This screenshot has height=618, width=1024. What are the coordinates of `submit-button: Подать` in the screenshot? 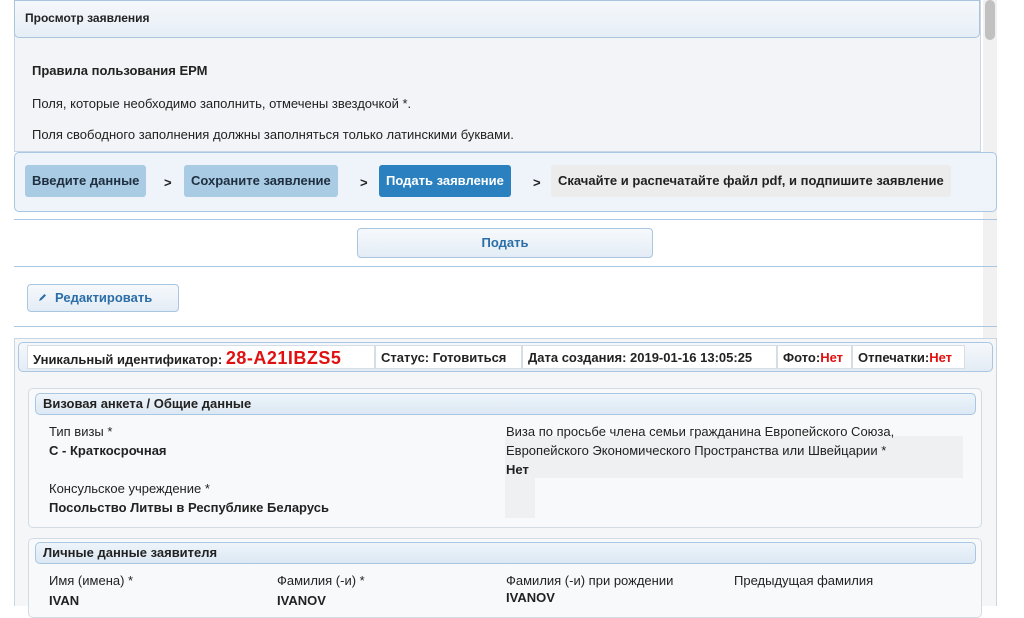 It's located at (505, 243).